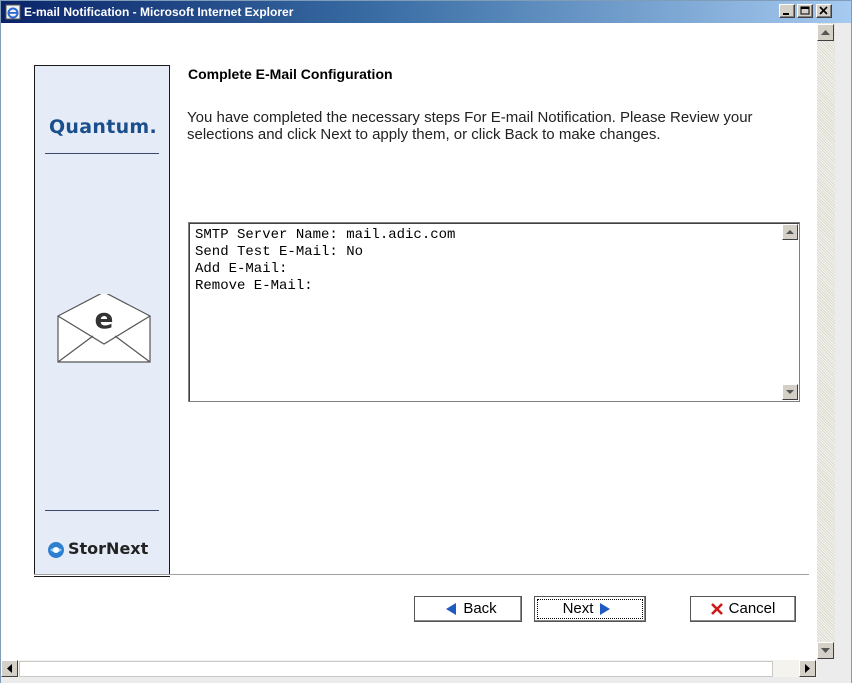 The height and width of the screenshot is (683, 852). I want to click on branding-panel: Quantum. e StorNext, so click(102, 321).